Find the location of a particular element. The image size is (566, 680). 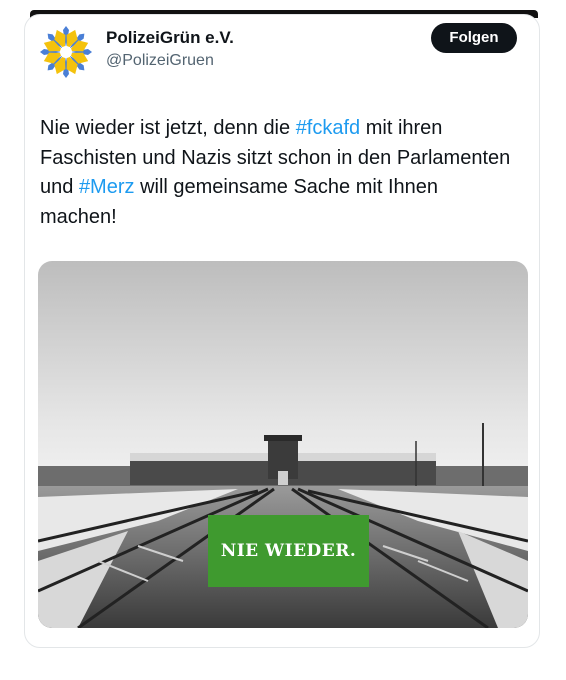

hashtag-link-fckafd: #fckafd is located at coordinates (328, 128).